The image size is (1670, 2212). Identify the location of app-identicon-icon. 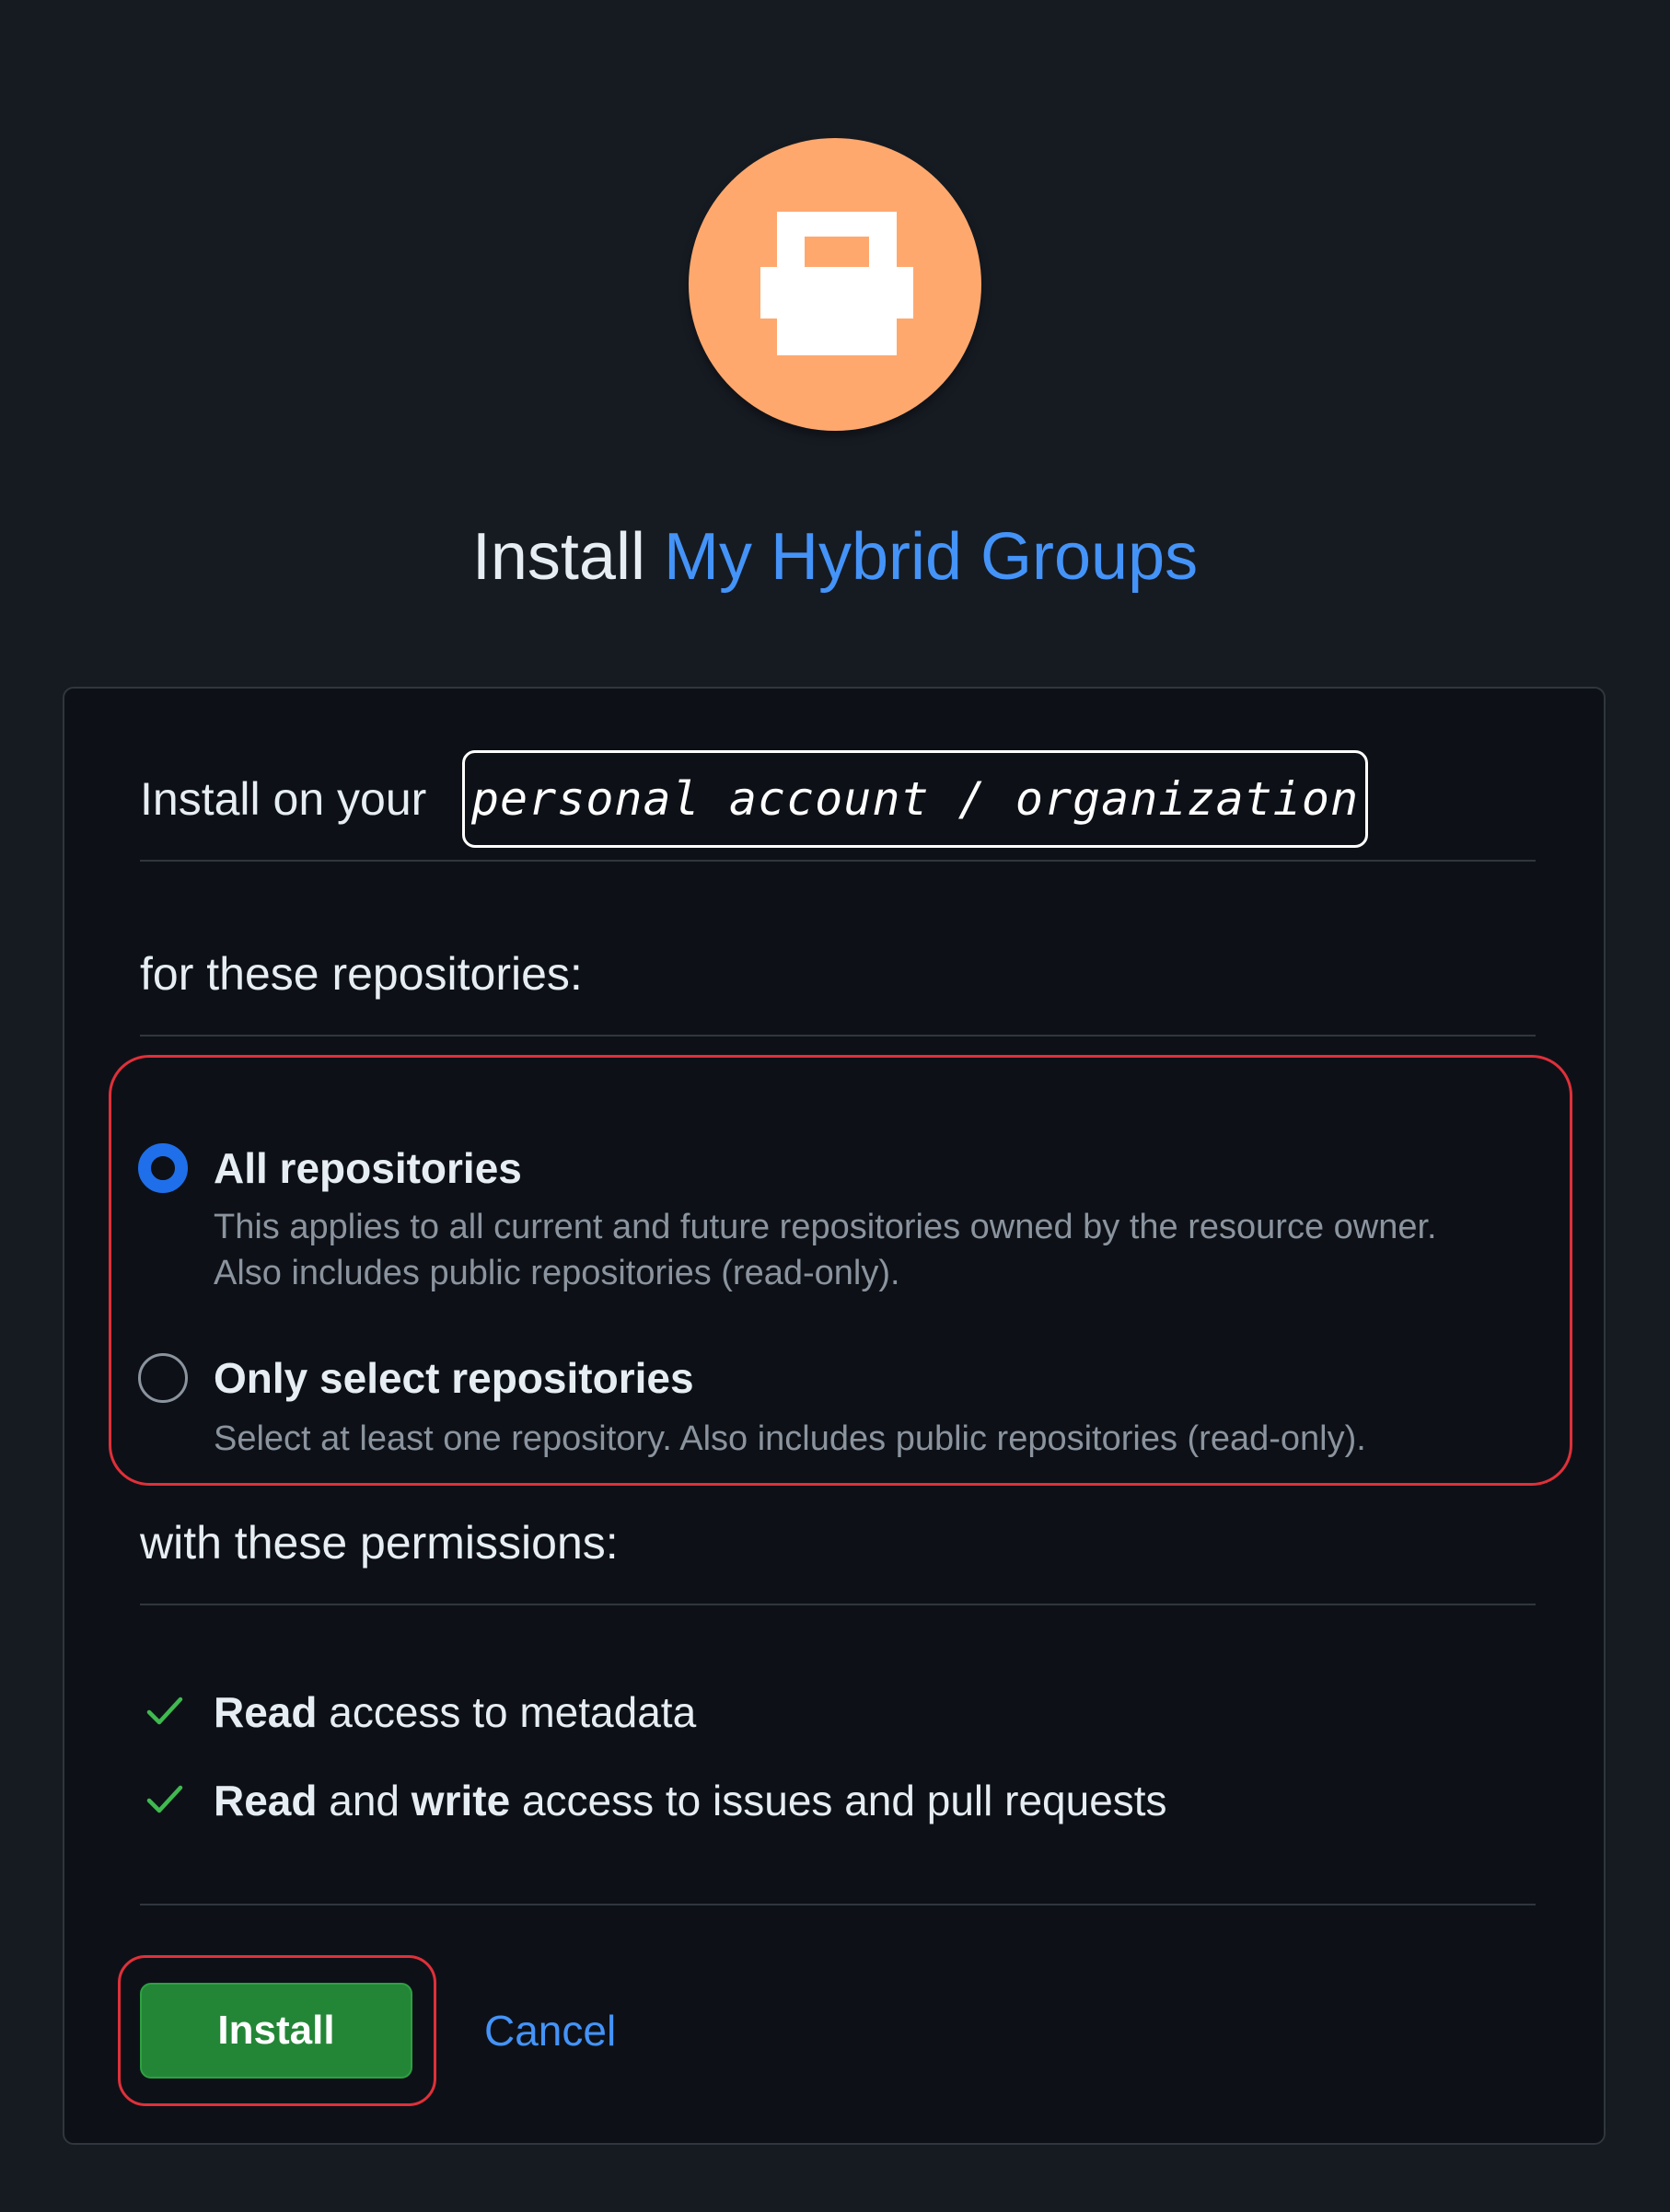
(836, 283).